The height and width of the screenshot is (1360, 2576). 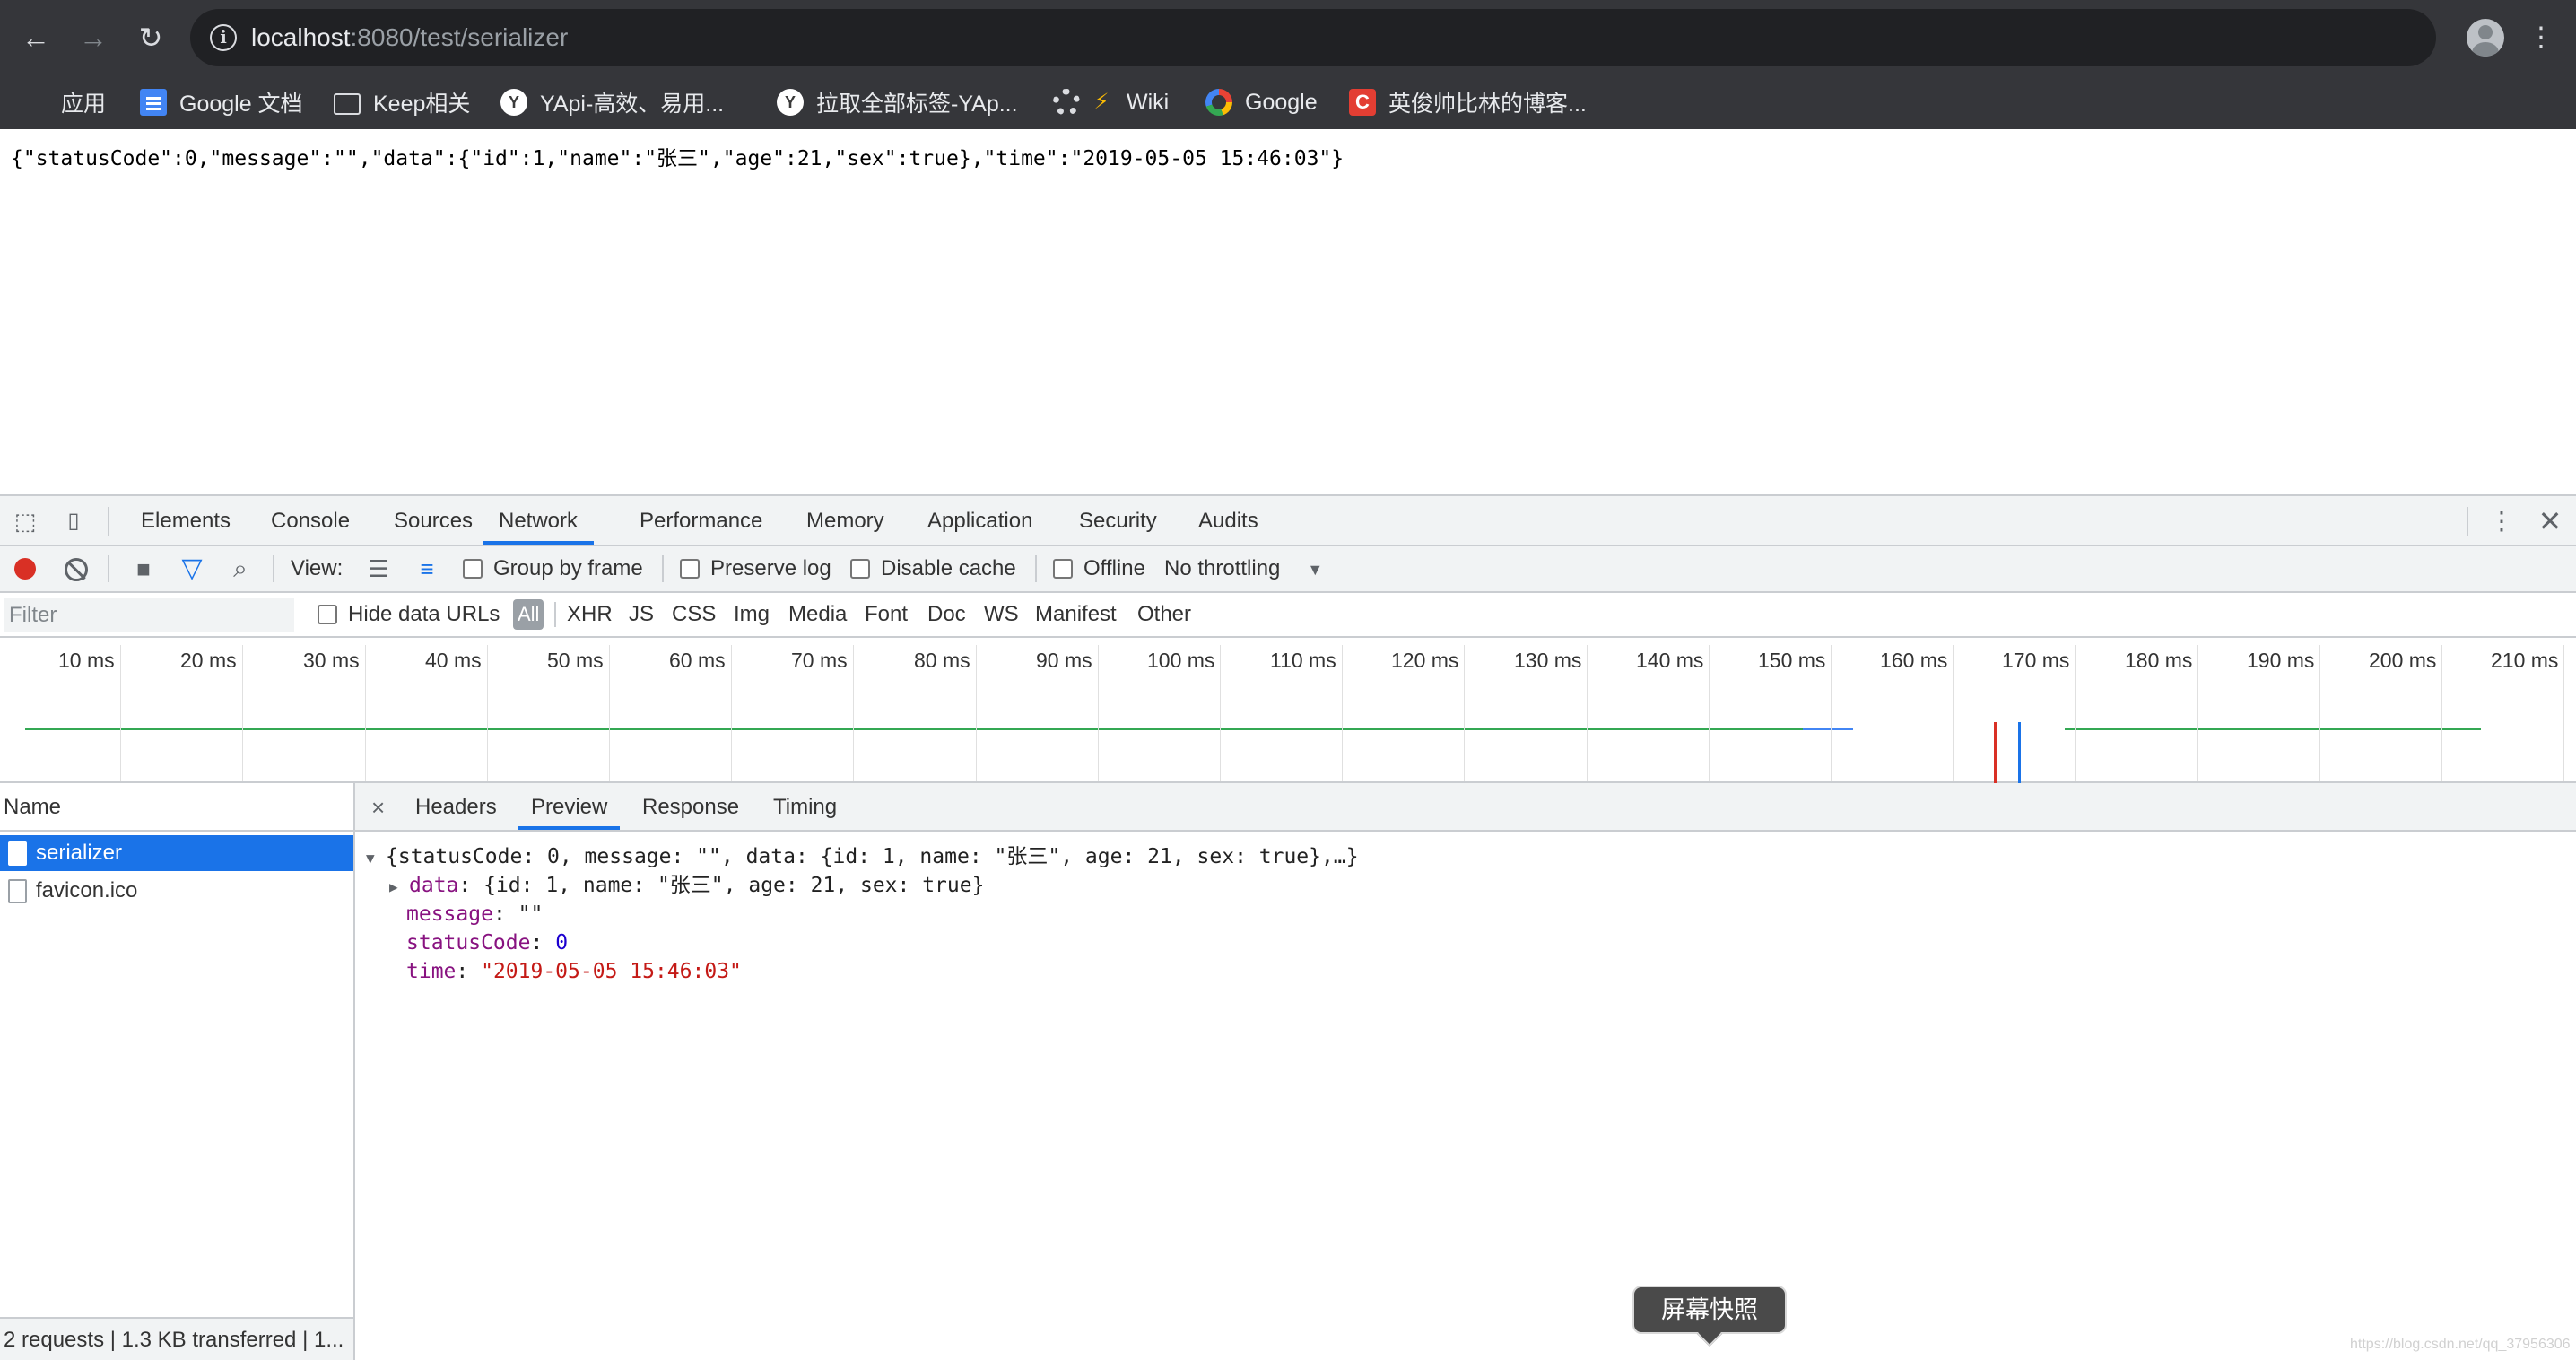 What do you see at coordinates (701, 520) in the screenshot?
I see `tab-performance: Performance` at bounding box center [701, 520].